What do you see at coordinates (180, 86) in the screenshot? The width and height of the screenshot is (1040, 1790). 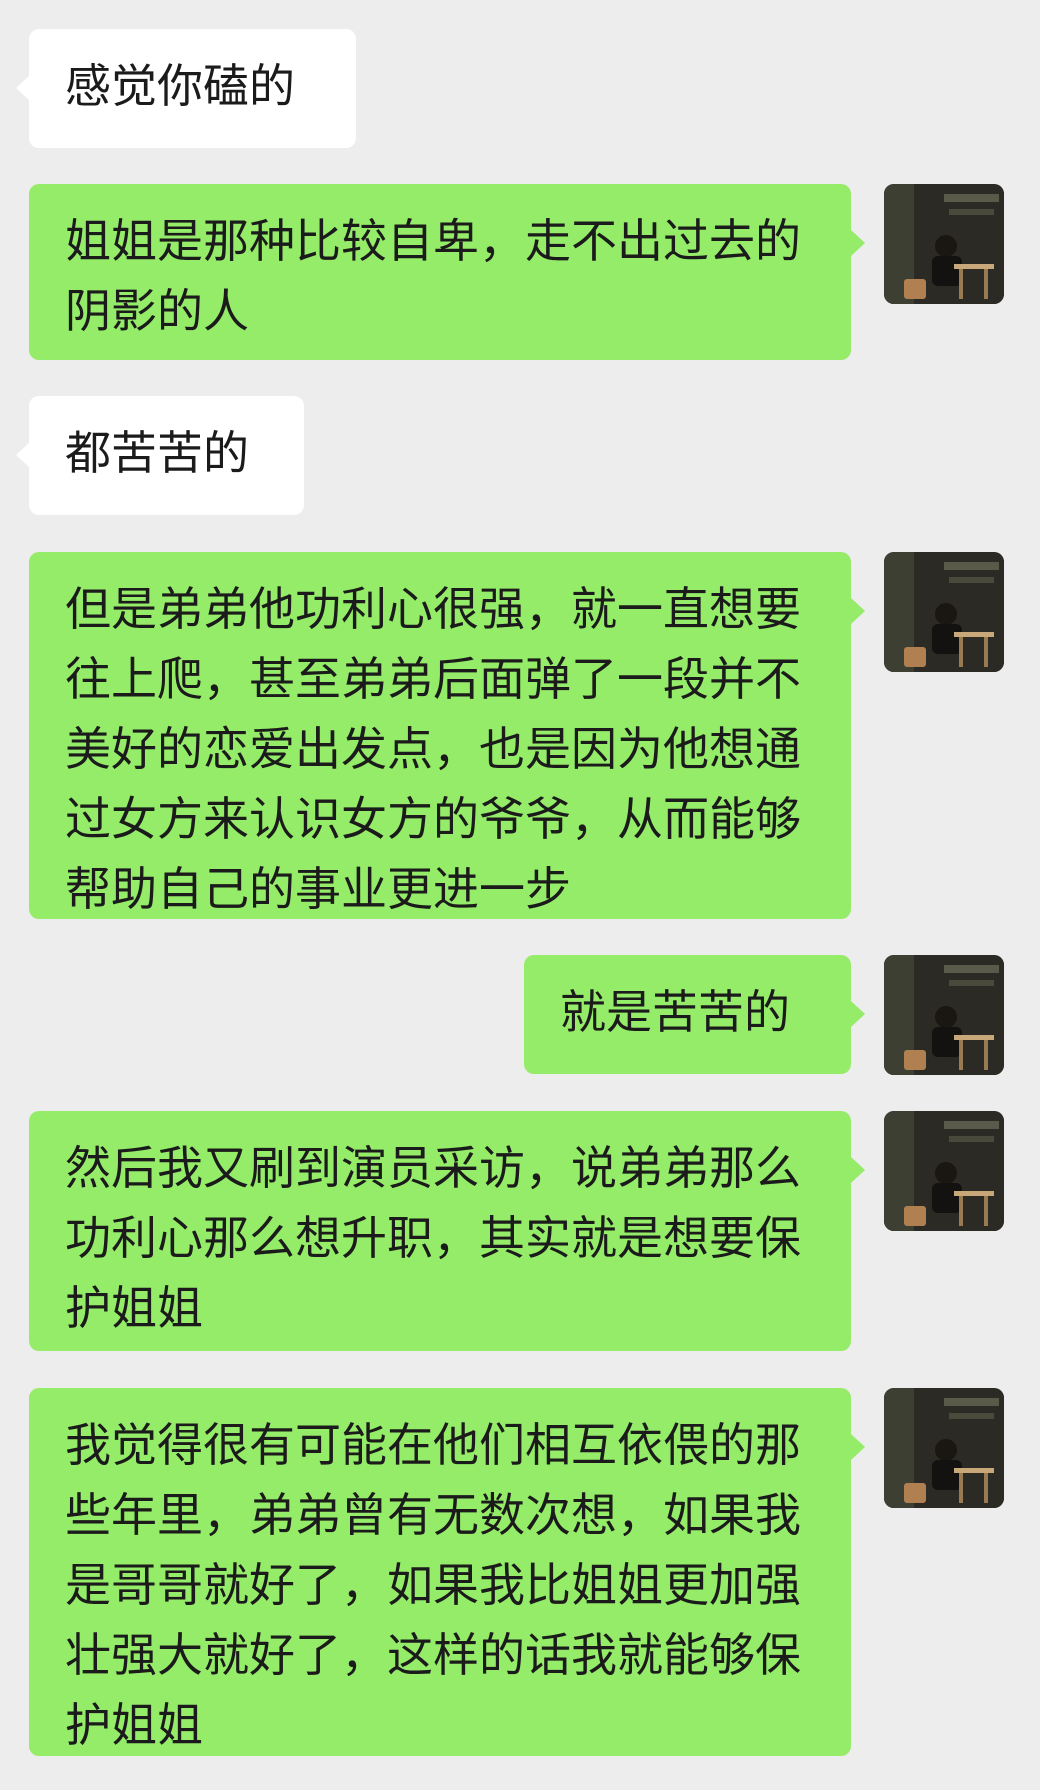 I see `message-text: 感觉你磕的` at bounding box center [180, 86].